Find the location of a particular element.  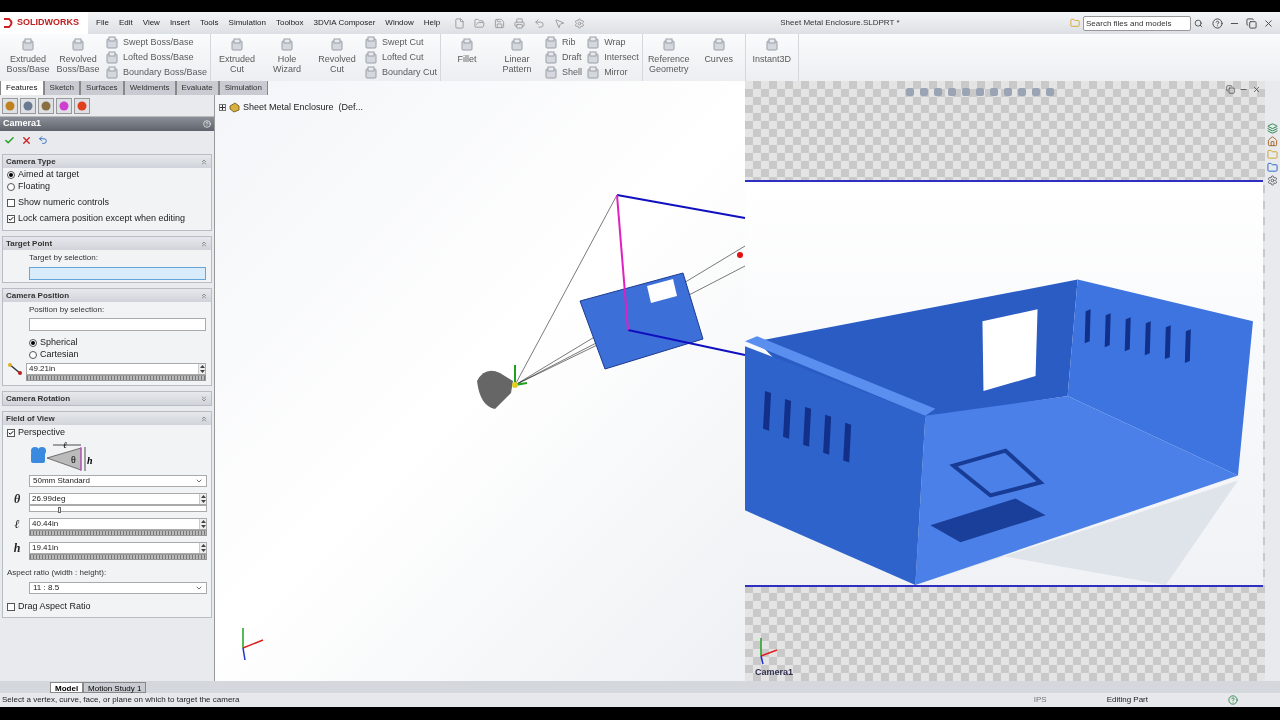

ok-icon is located at coordinates (9, 140).